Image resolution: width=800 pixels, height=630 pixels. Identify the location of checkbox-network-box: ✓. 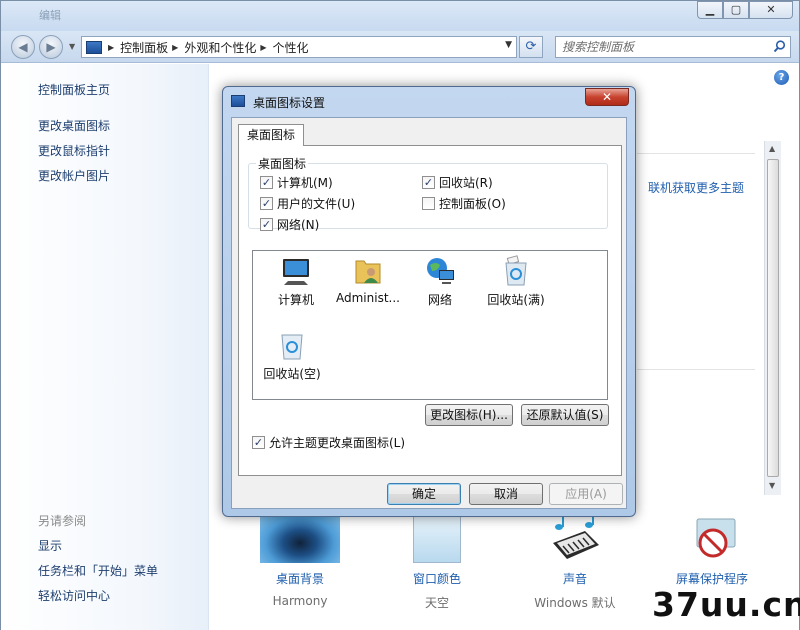
(266, 224).